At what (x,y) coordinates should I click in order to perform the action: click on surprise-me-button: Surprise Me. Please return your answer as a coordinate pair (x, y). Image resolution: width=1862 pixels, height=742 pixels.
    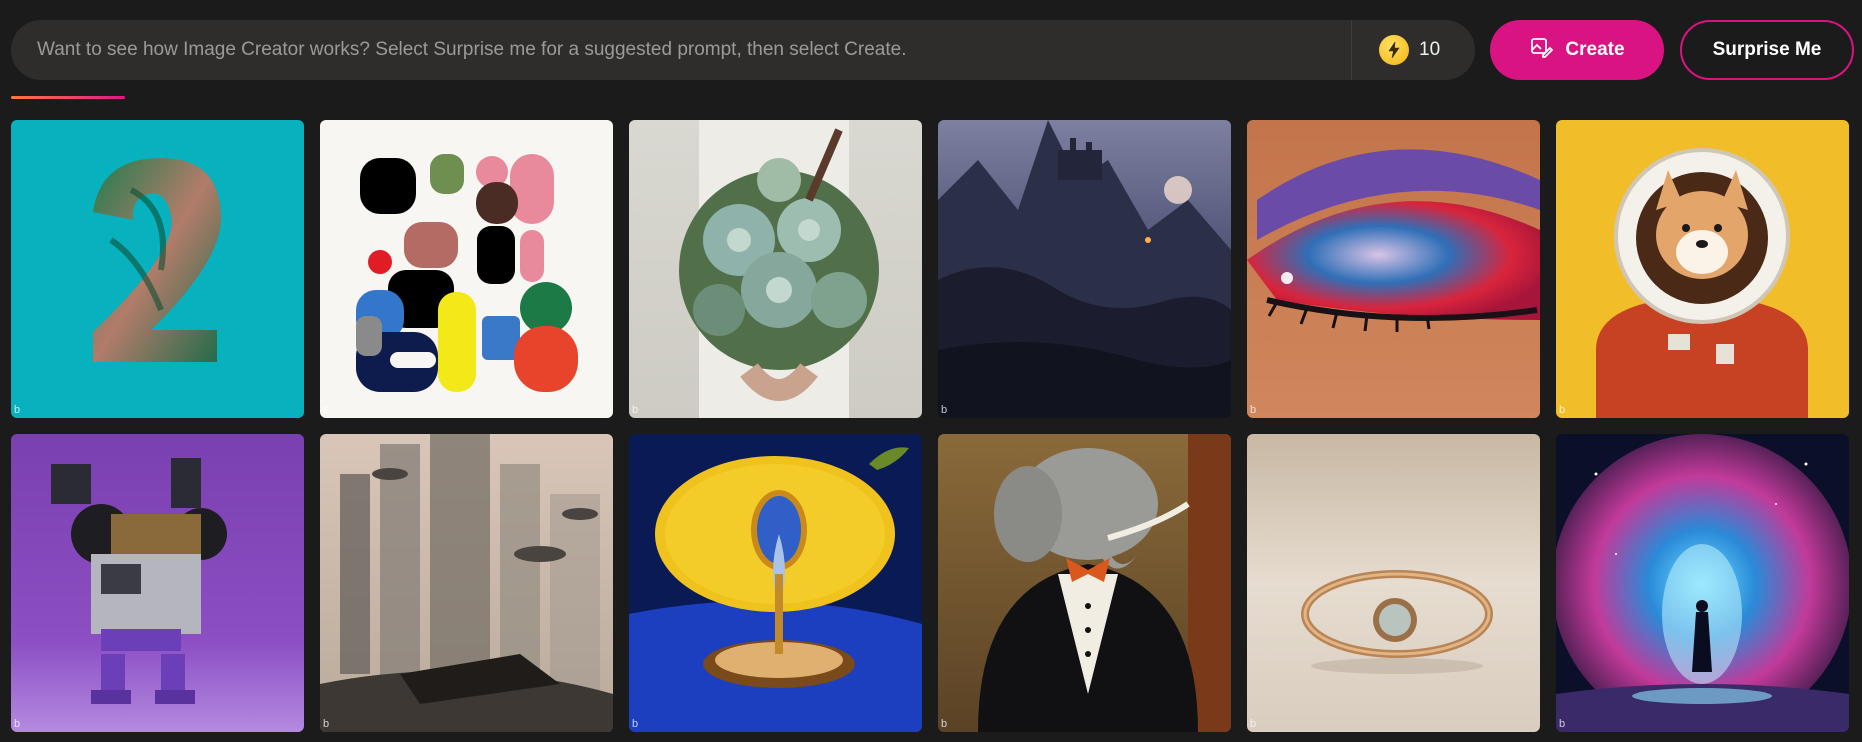
    Looking at the image, I should click on (1767, 50).